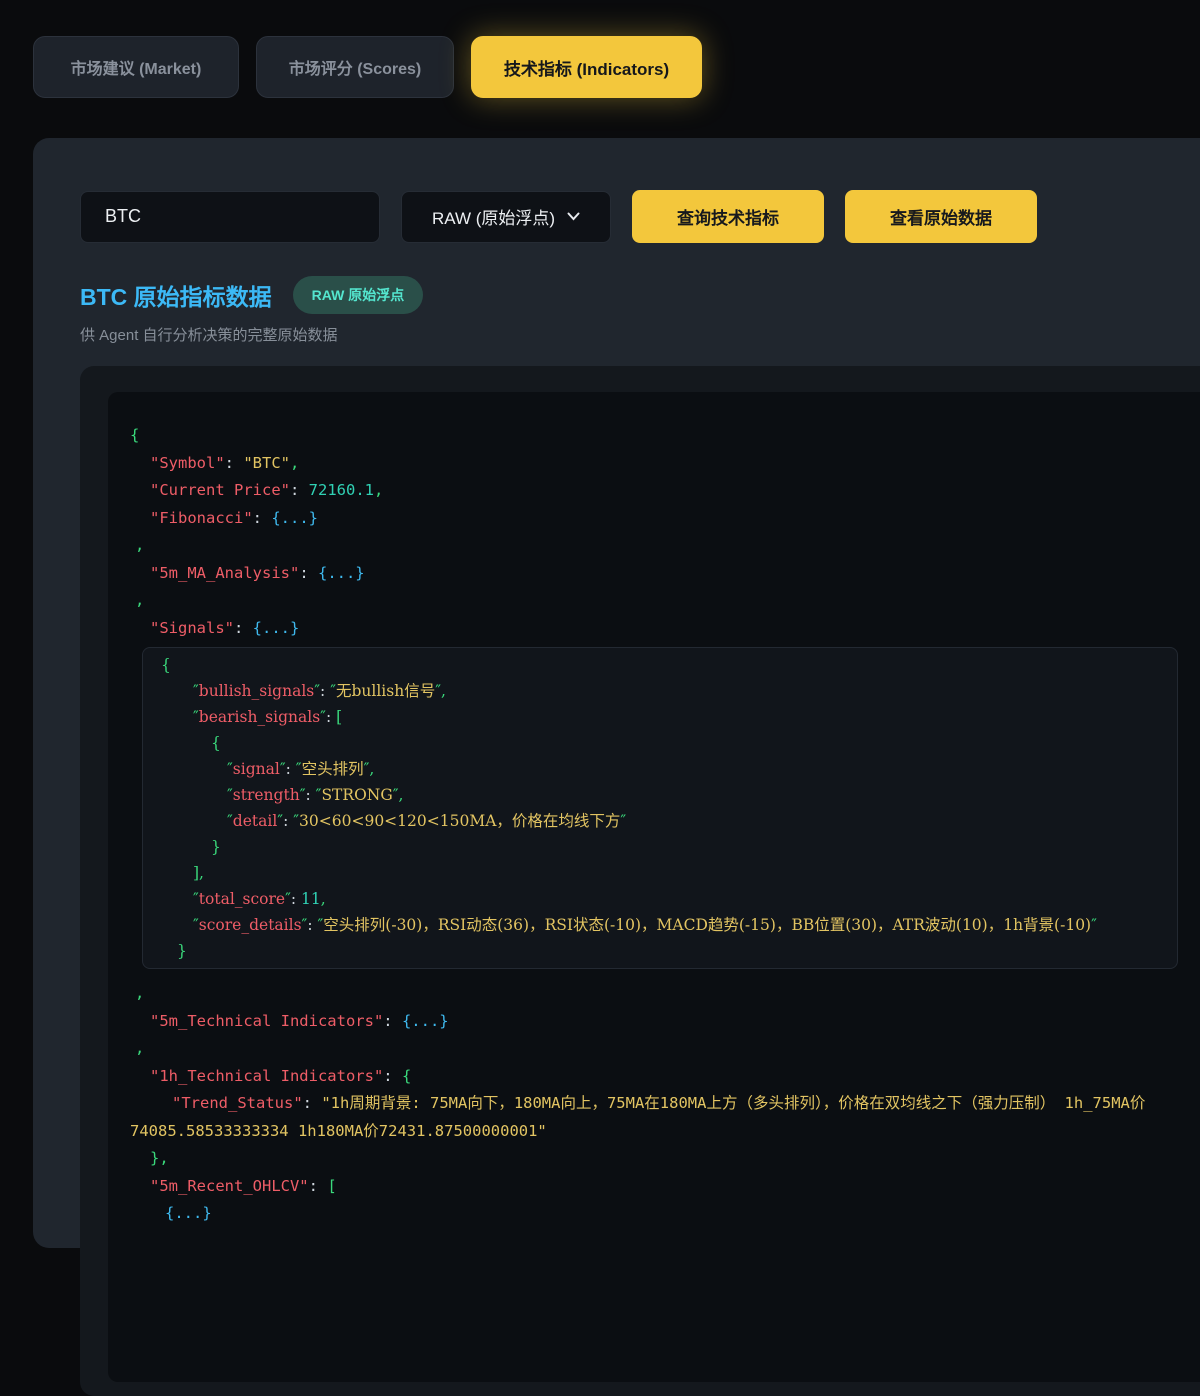 The image size is (1200, 1396). What do you see at coordinates (728, 216) in the screenshot?
I see `query-indicators-button: 查询技术指标` at bounding box center [728, 216].